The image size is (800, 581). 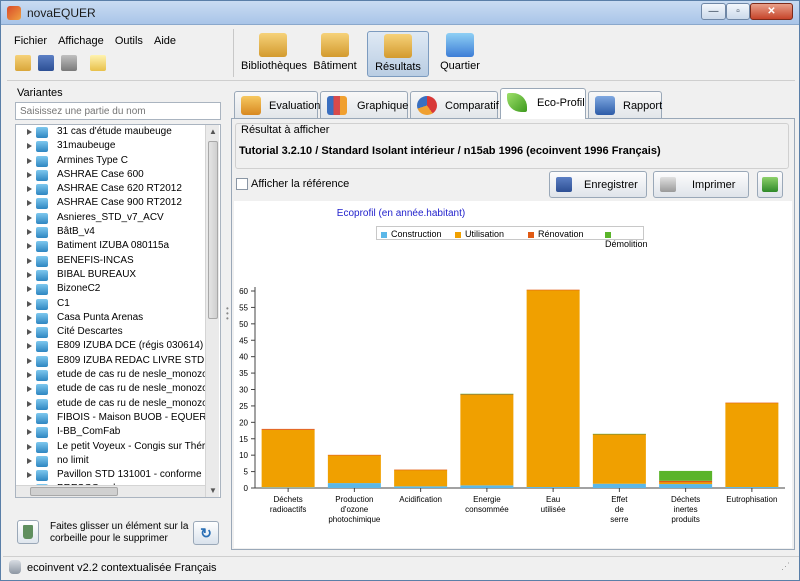 I want to click on tree-vertical-scrollbar: ▲ ▼, so click(x=212, y=311).